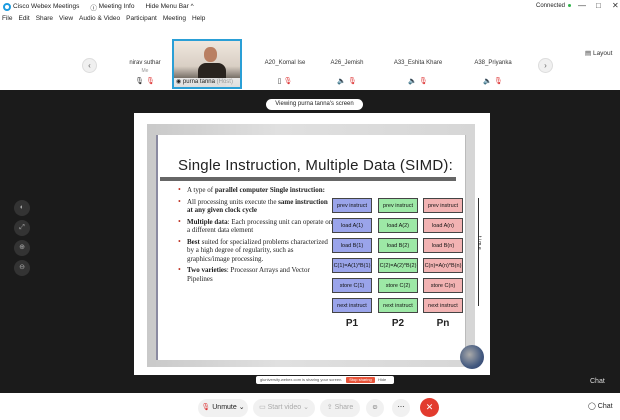 This screenshot has width=620, height=420. What do you see at coordinates (207, 221) in the screenshot?
I see `bullet-bold: Multiple data` at bounding box center [207, 221].